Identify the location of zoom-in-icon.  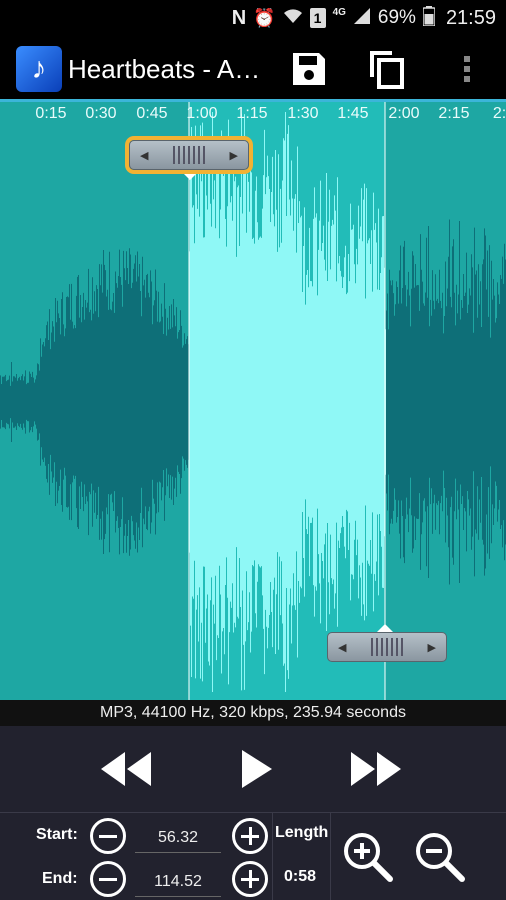
(368, 857).